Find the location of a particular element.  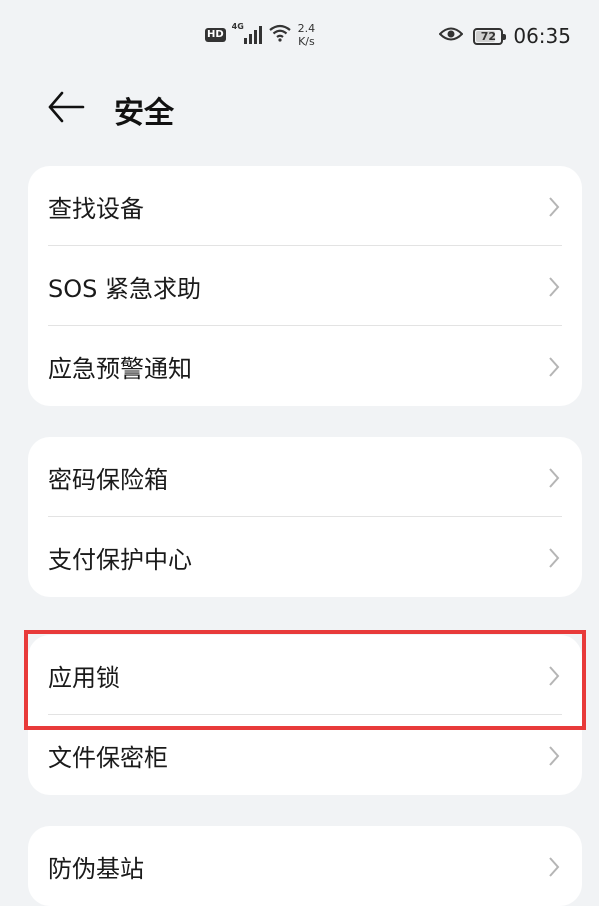

row-label: 查找设备 is located at coordinates (96, 208).